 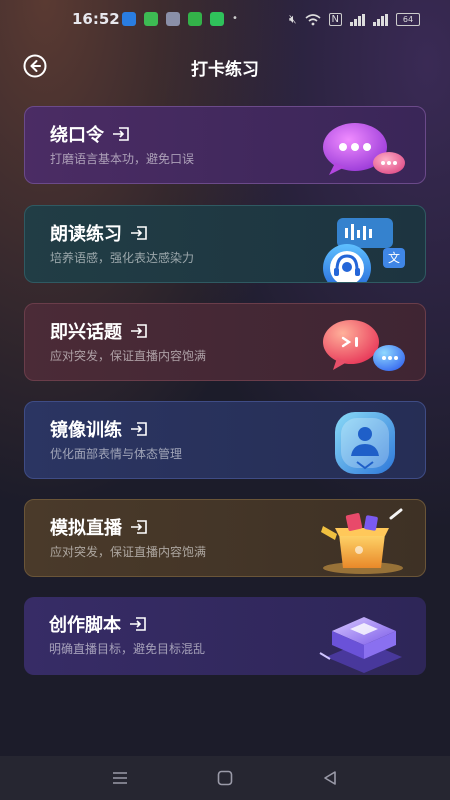 I want to click on mirror-icon, so click(x=365, y=443).